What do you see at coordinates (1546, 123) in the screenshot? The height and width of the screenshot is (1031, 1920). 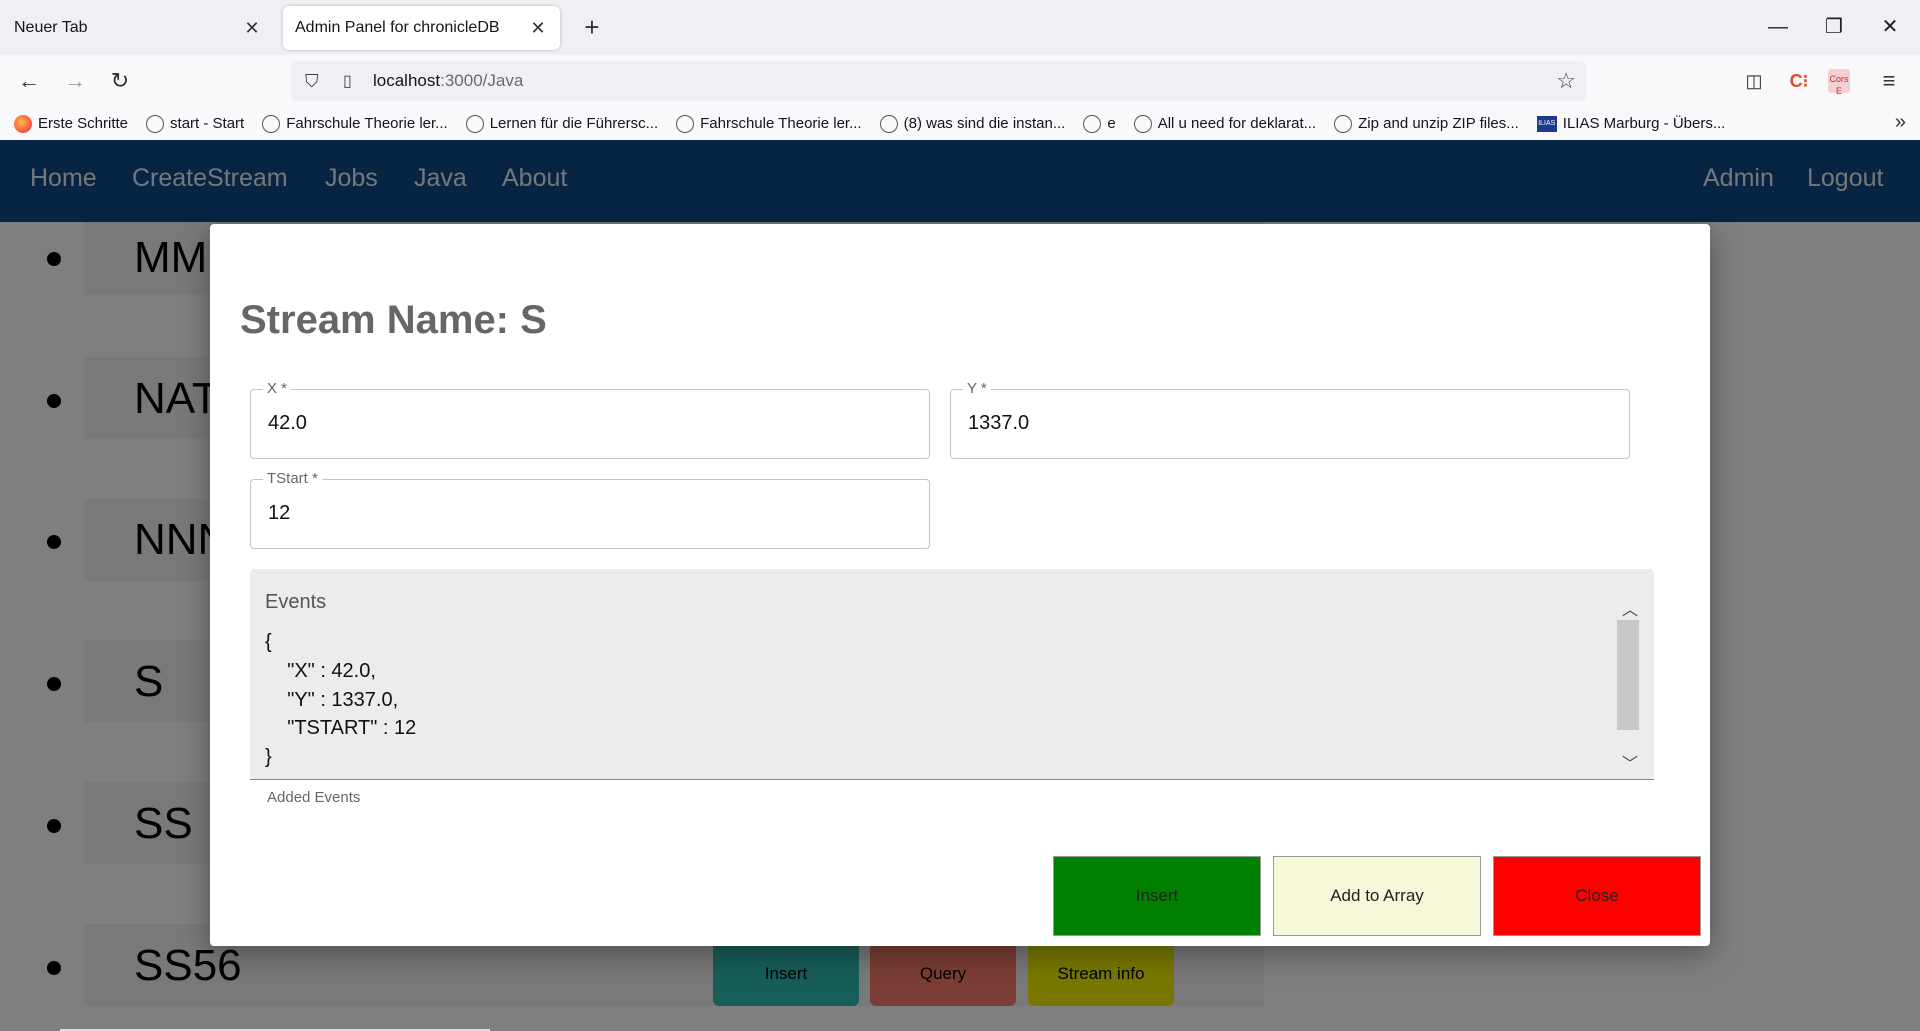 I see `ilias-icon: ILIAS` at bounding box center [1546, 123].